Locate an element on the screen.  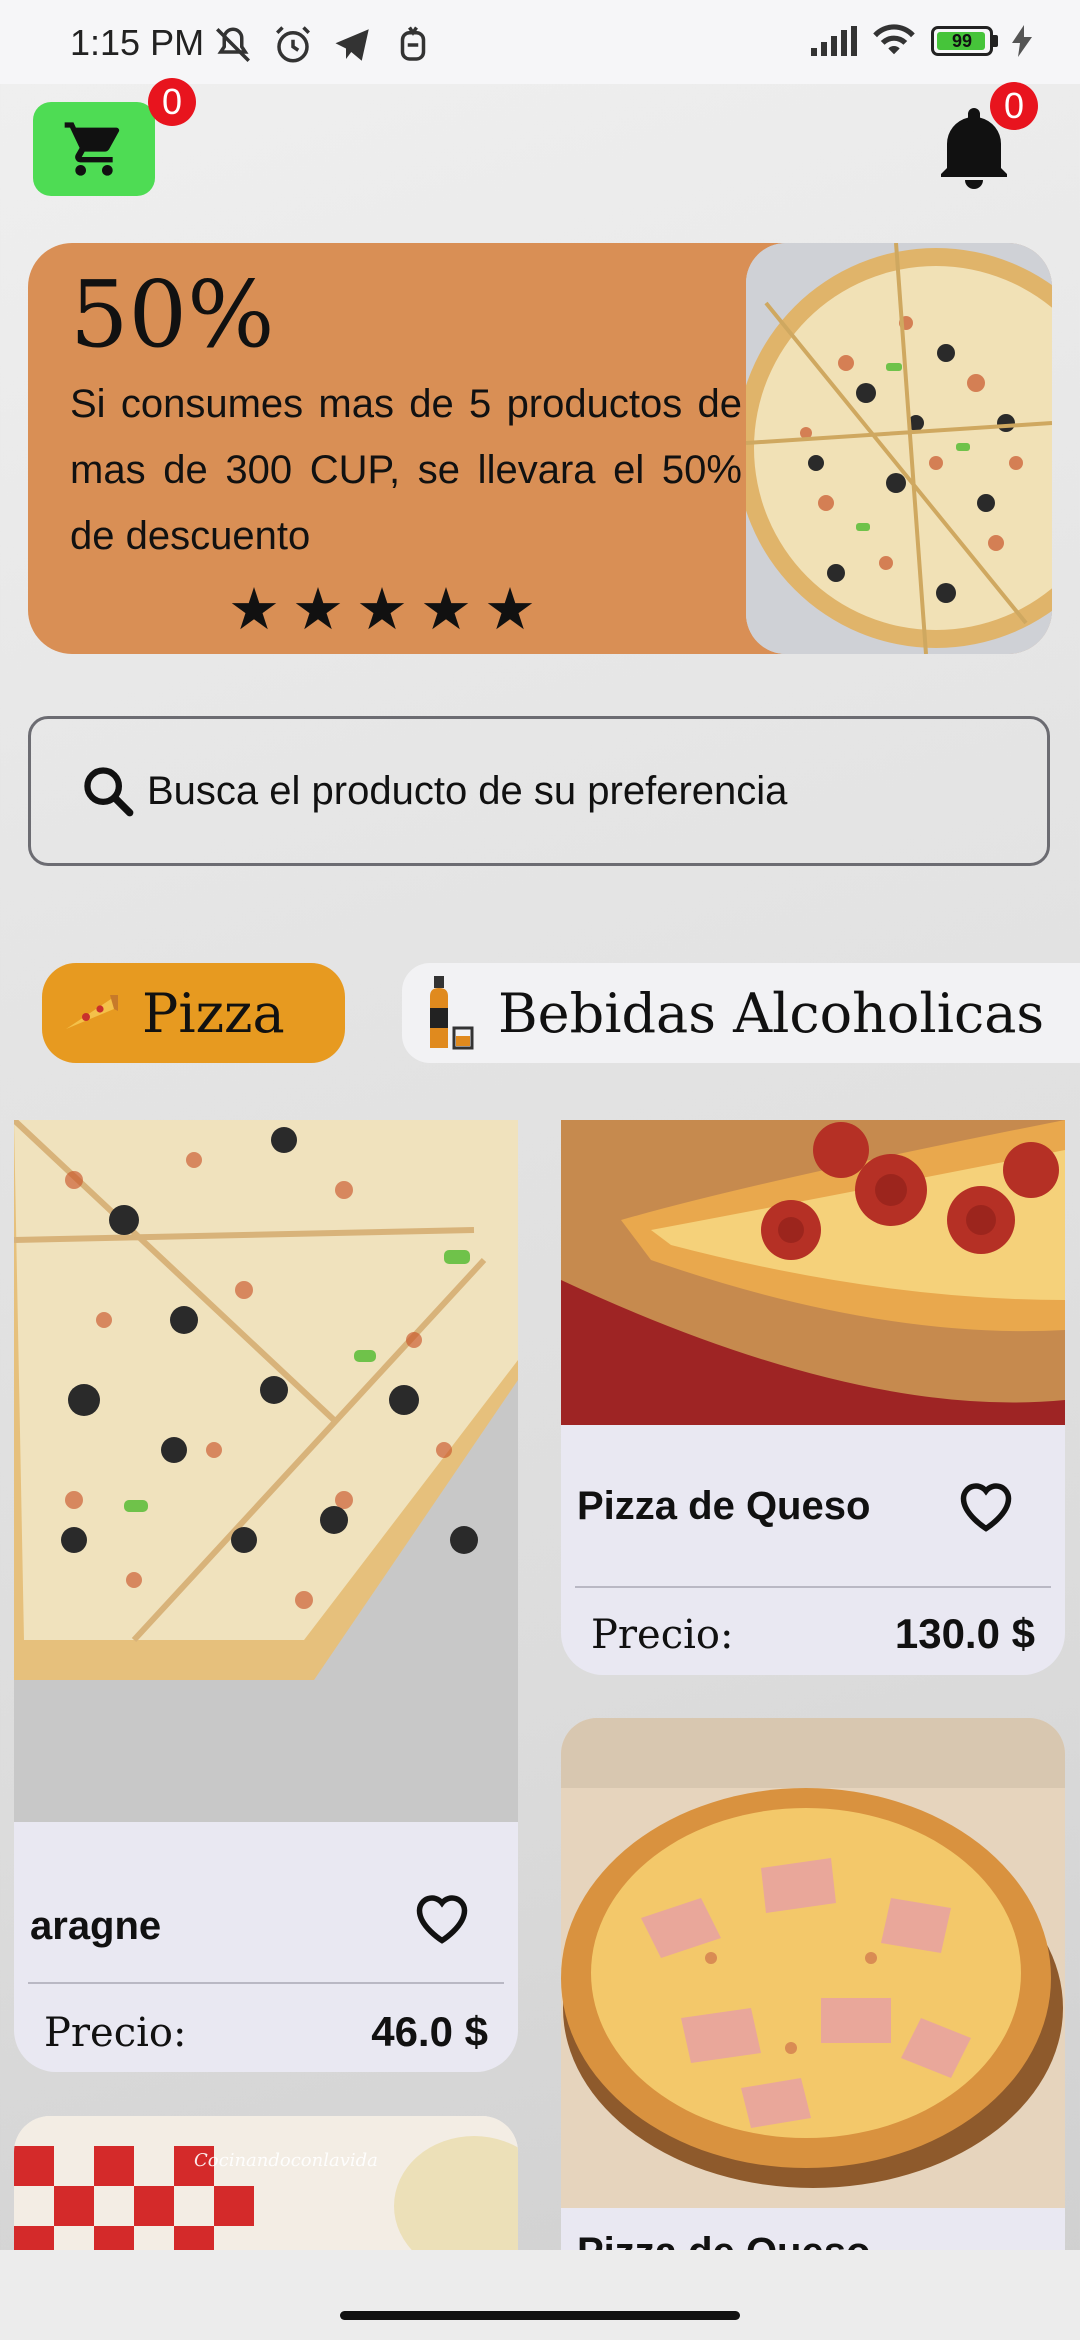
category-label: Pizza is located at coordinates (213, 1013).